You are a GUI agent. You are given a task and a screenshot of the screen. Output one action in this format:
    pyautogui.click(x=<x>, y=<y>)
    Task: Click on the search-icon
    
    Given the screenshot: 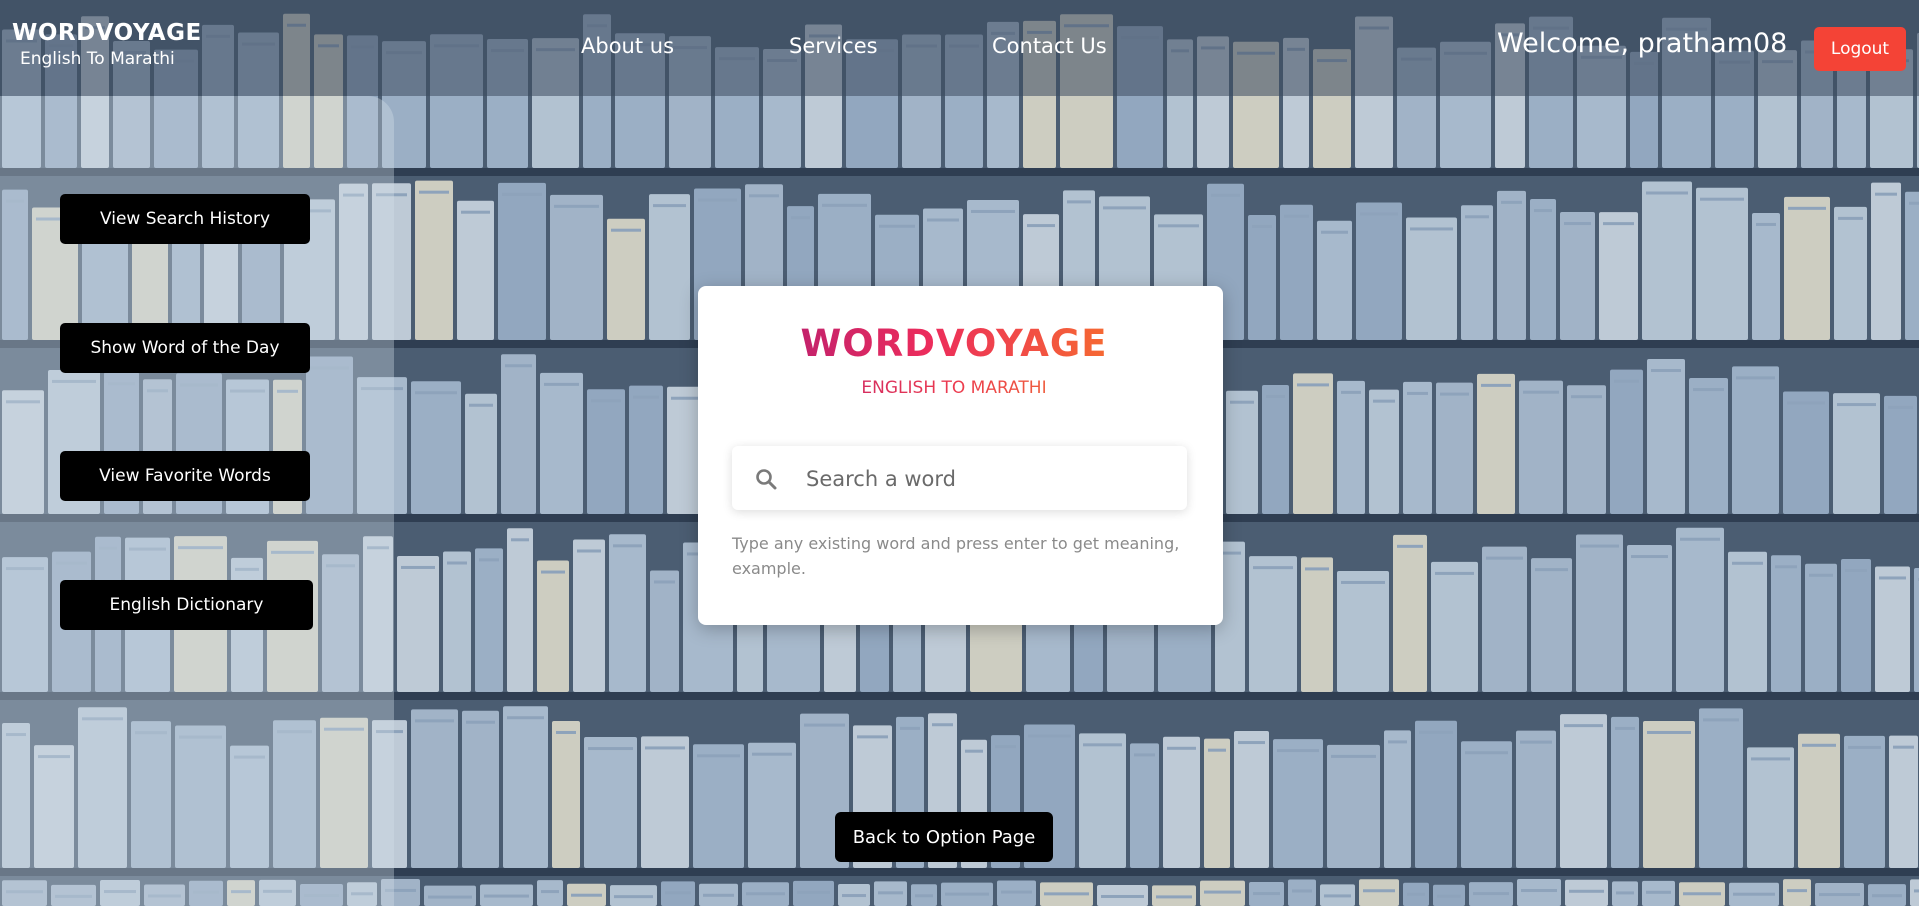 What is the action you would take?
    pyautogui.click(x=766, y=479)
    